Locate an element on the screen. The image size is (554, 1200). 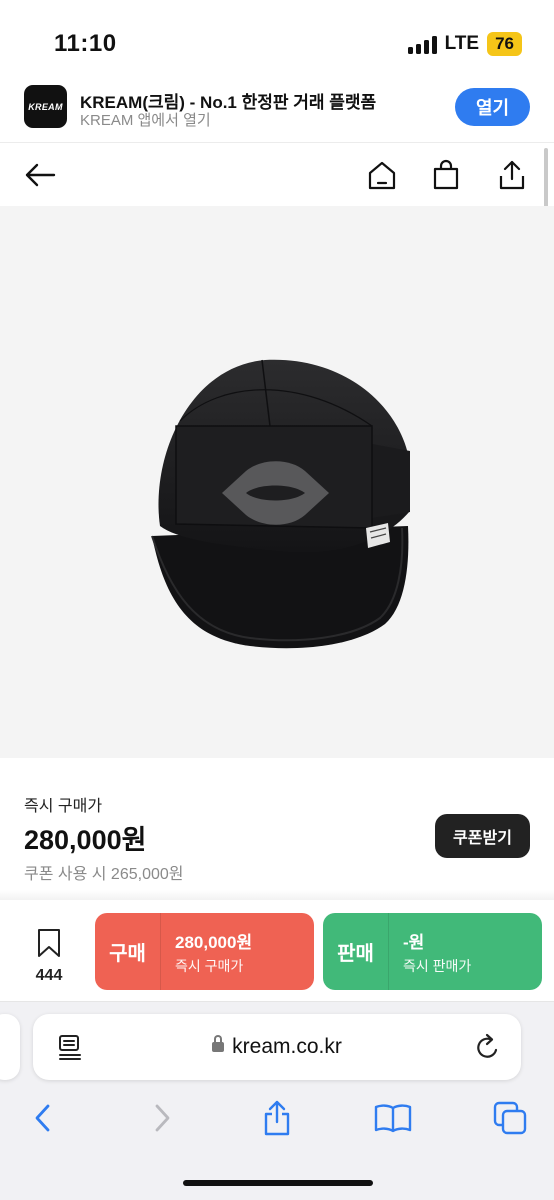
sell-tag: 판매 is located at coordinates (356, 951).